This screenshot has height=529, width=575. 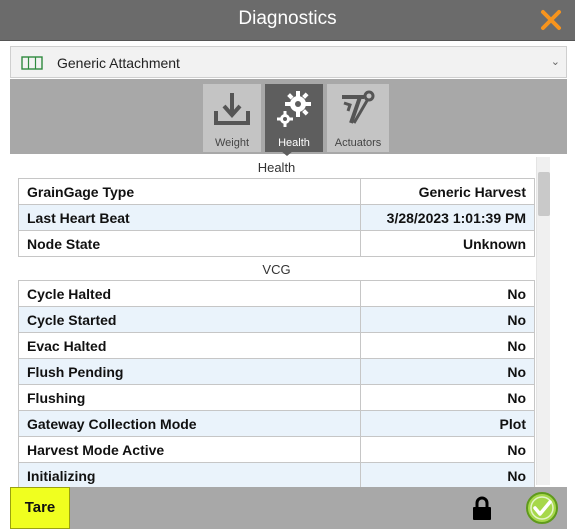 I want to click on row-key: Gateway Collection Mode, so click(x=189, y=423).